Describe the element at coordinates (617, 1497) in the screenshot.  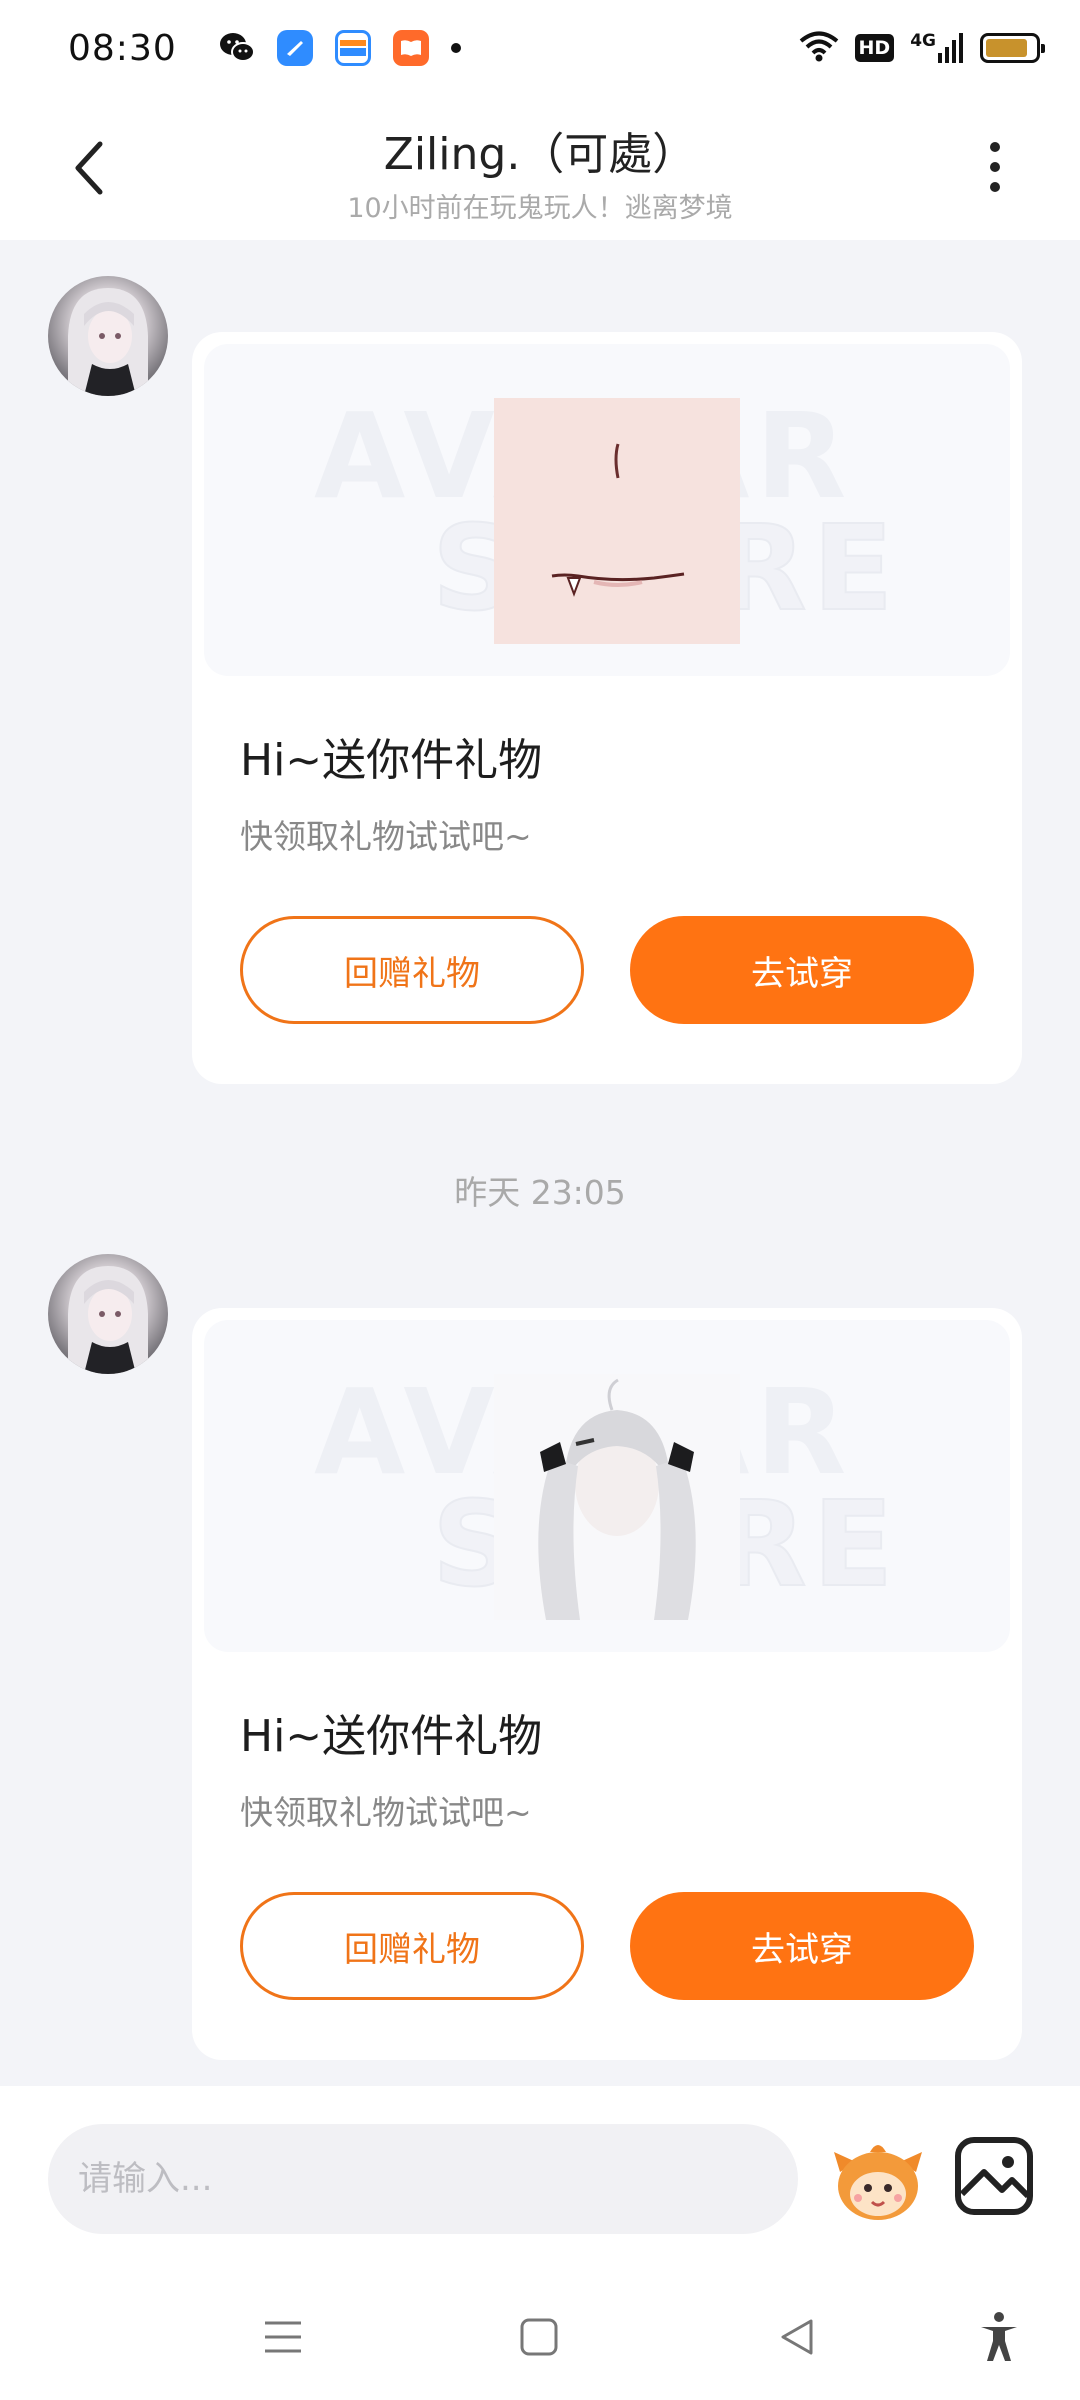
I see `twin-tail-hair-icon` at that location.